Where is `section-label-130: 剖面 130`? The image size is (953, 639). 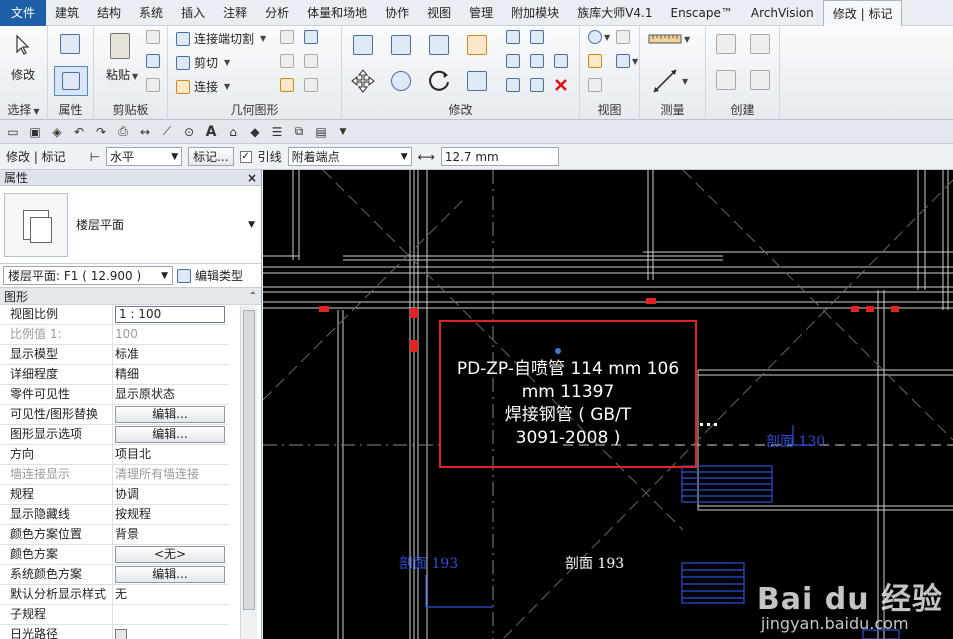 section-label-130: 剖面 130 is located at coordinates (795, 441).